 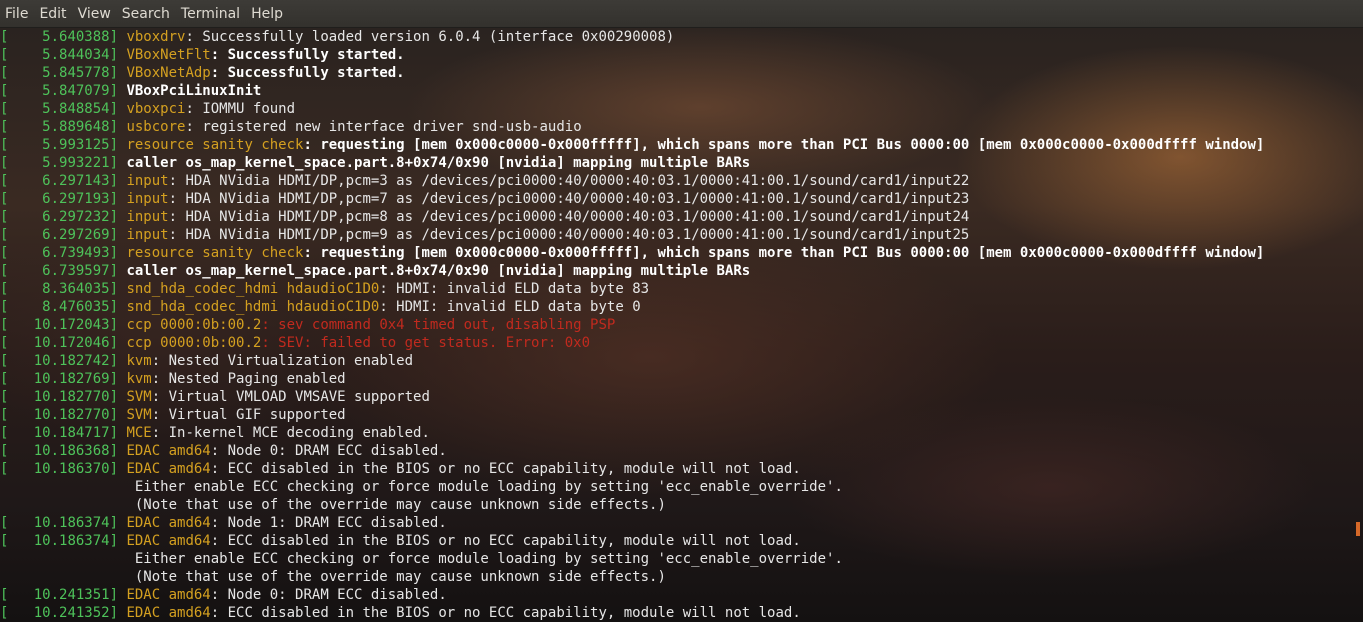 What do you see at coordinates (59, 271) in the screenshot?
I see `timestamp: 6.739597` at bounding box center [59, 271].